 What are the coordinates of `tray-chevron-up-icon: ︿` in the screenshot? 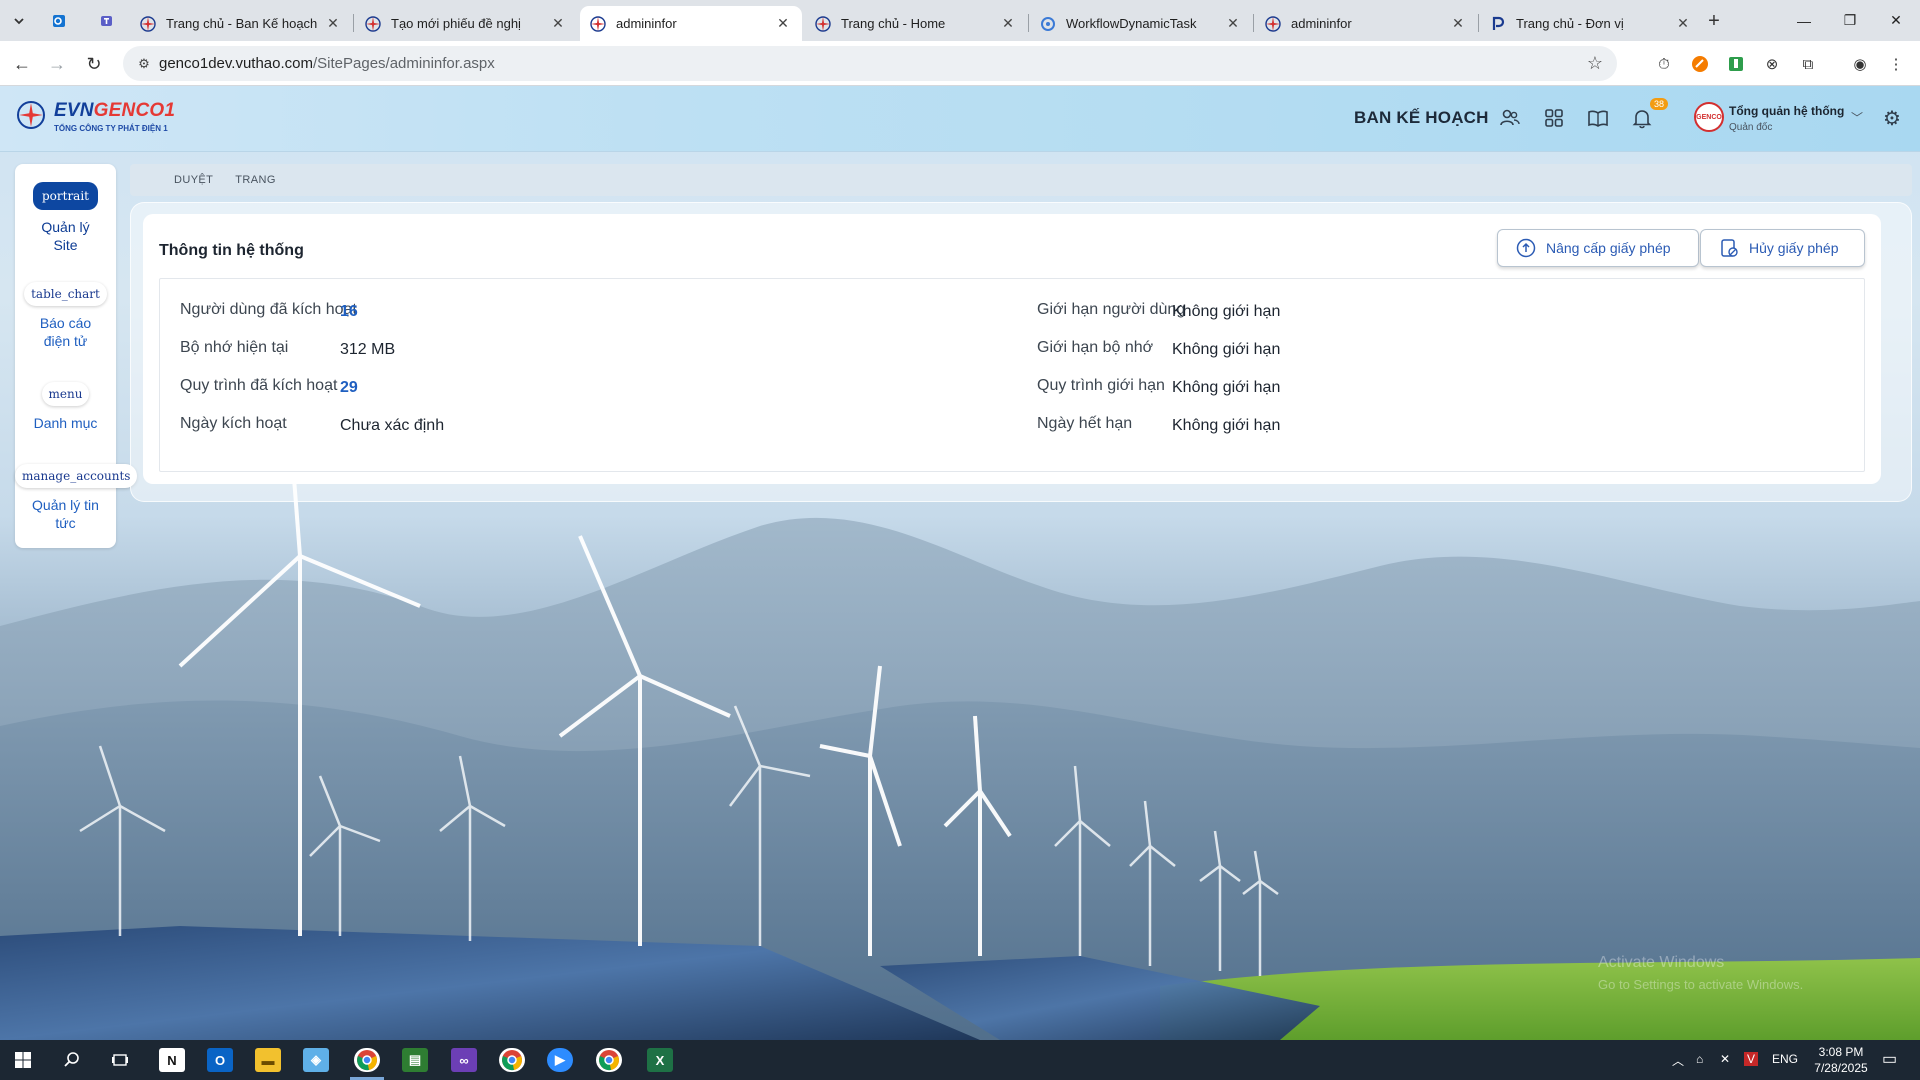 It's located at (1678, 1060).